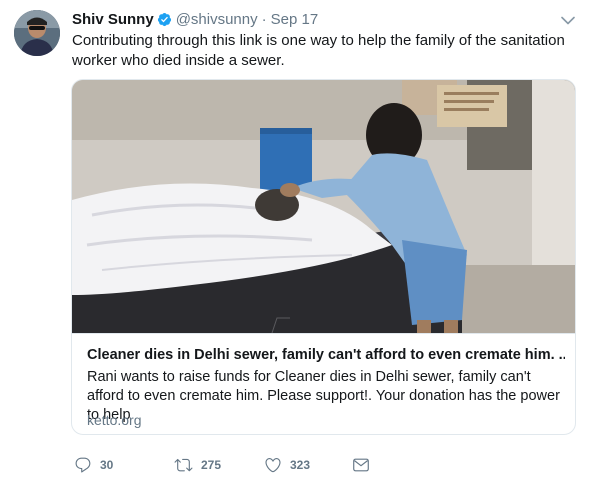  What do you see at coordinates (83, 465) in the screenshot?
I see `reply-icon` at bounding box center [83, 465].